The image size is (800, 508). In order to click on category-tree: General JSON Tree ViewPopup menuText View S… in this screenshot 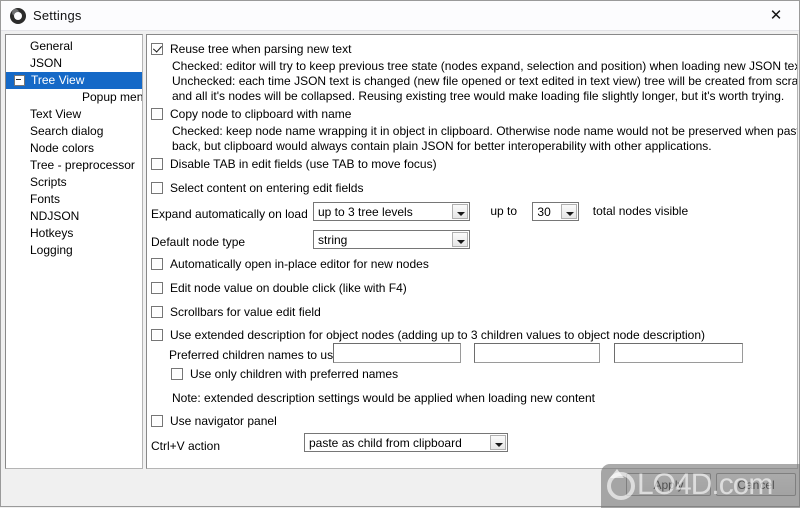, I will do `click(74, 147)`.